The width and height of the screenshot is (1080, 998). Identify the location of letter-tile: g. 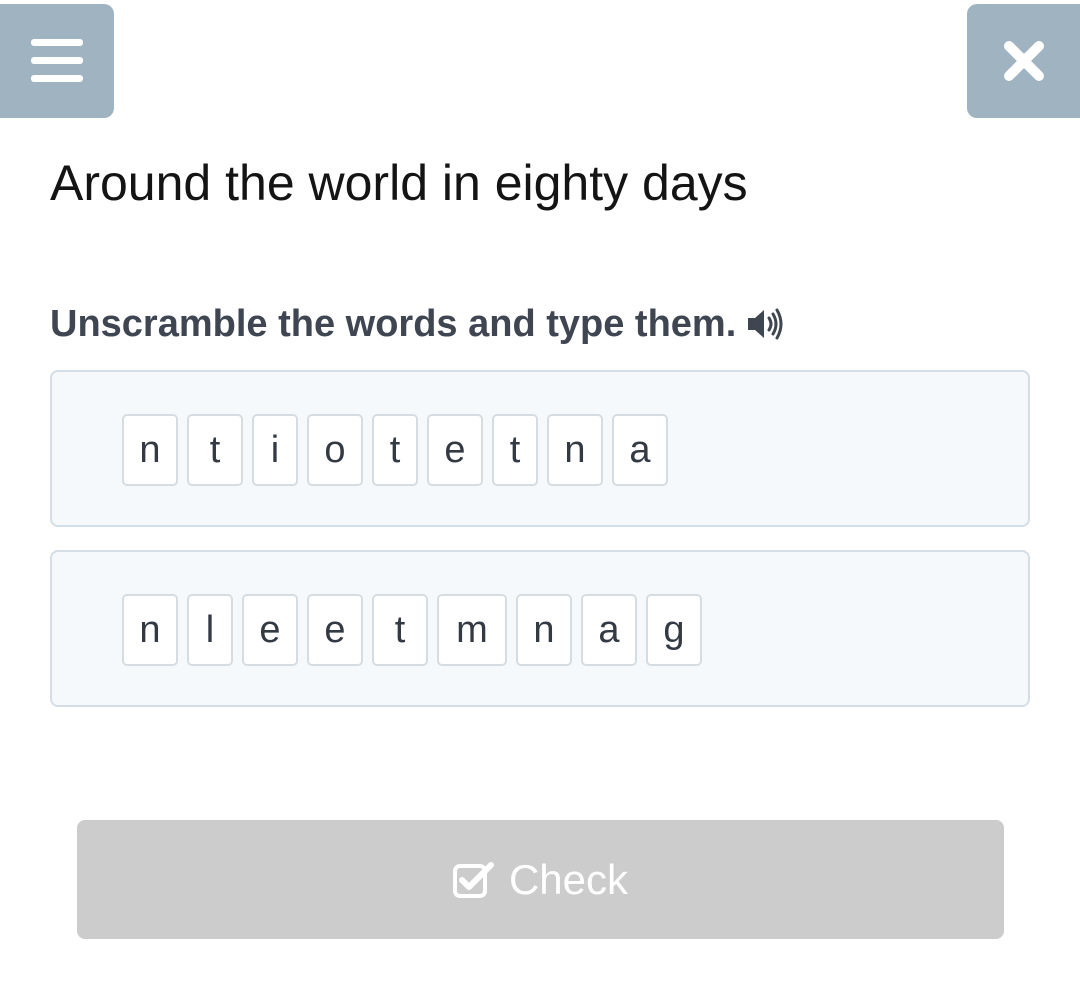
(674, 630).